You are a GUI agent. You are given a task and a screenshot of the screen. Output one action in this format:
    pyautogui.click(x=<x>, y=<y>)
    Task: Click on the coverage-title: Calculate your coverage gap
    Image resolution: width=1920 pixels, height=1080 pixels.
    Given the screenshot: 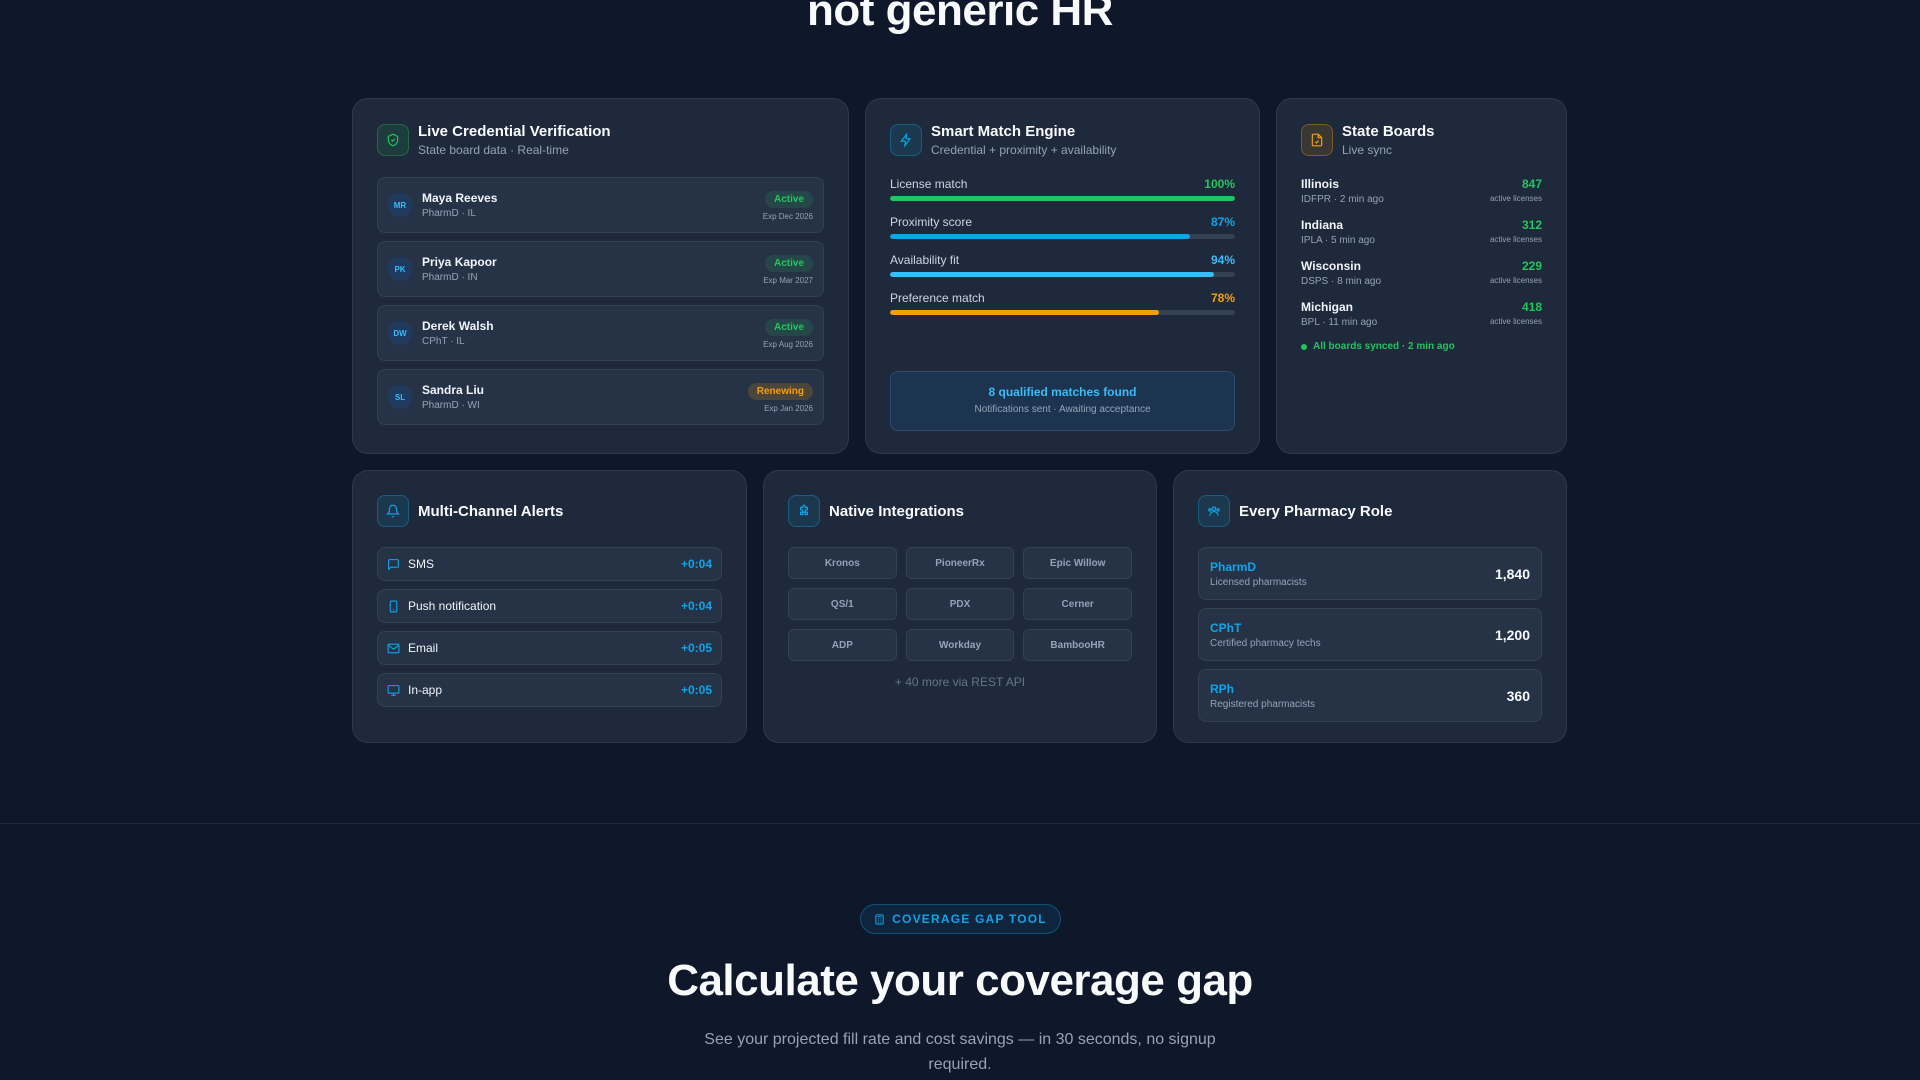 What is the action you would take?
    pyautogui.click(x=960, y=980)
    